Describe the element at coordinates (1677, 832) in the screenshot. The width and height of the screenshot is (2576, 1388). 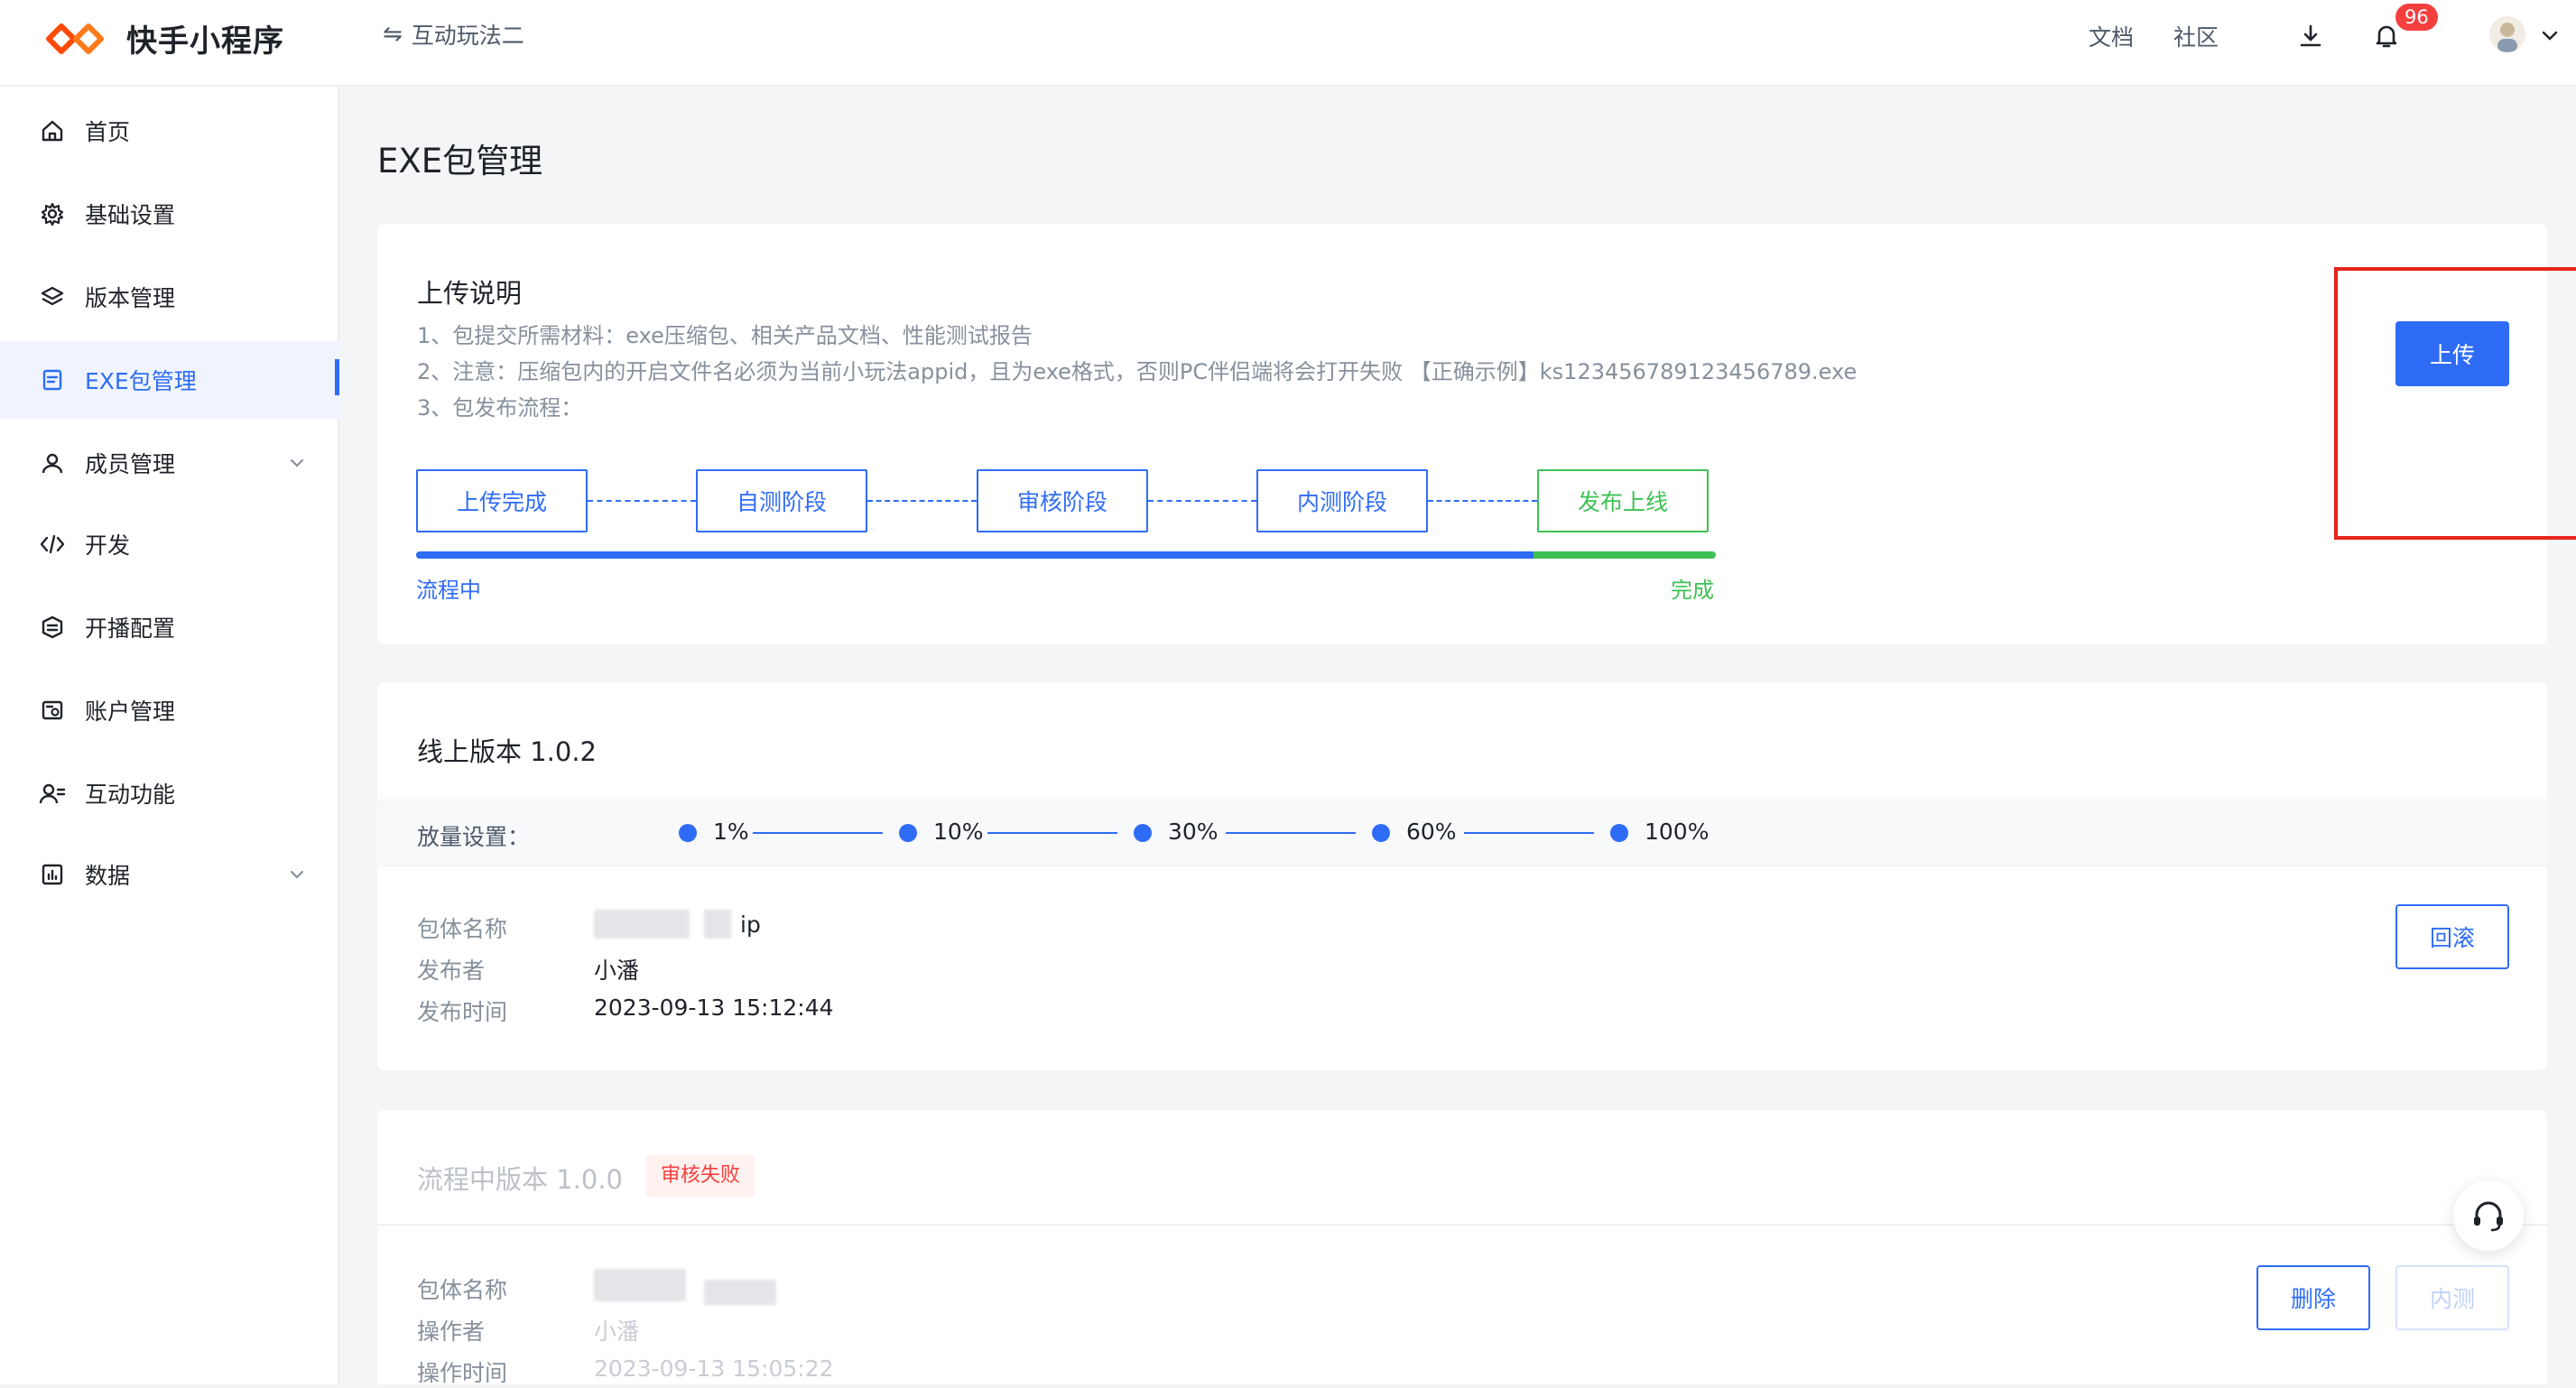
I see `ramp-step-100: 100%` at that location.